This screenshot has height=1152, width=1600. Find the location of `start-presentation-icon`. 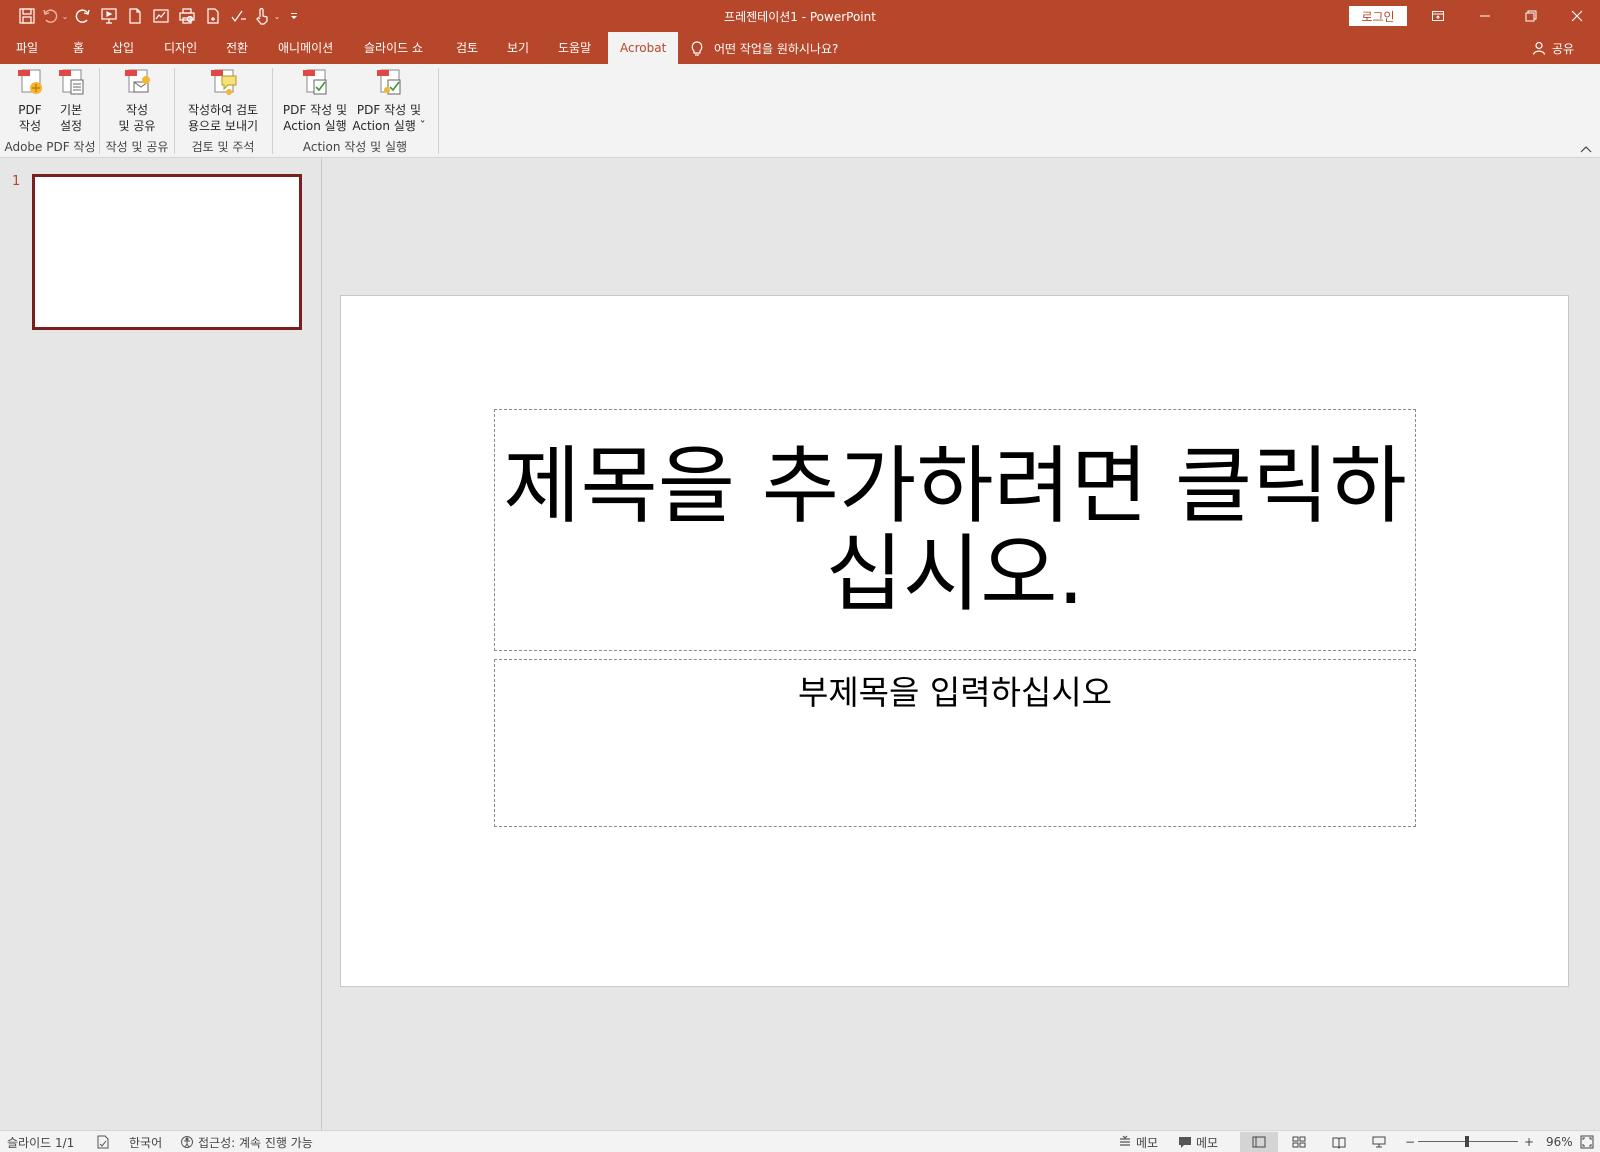

start-presentation-icon is located at coordinates (109, 16).